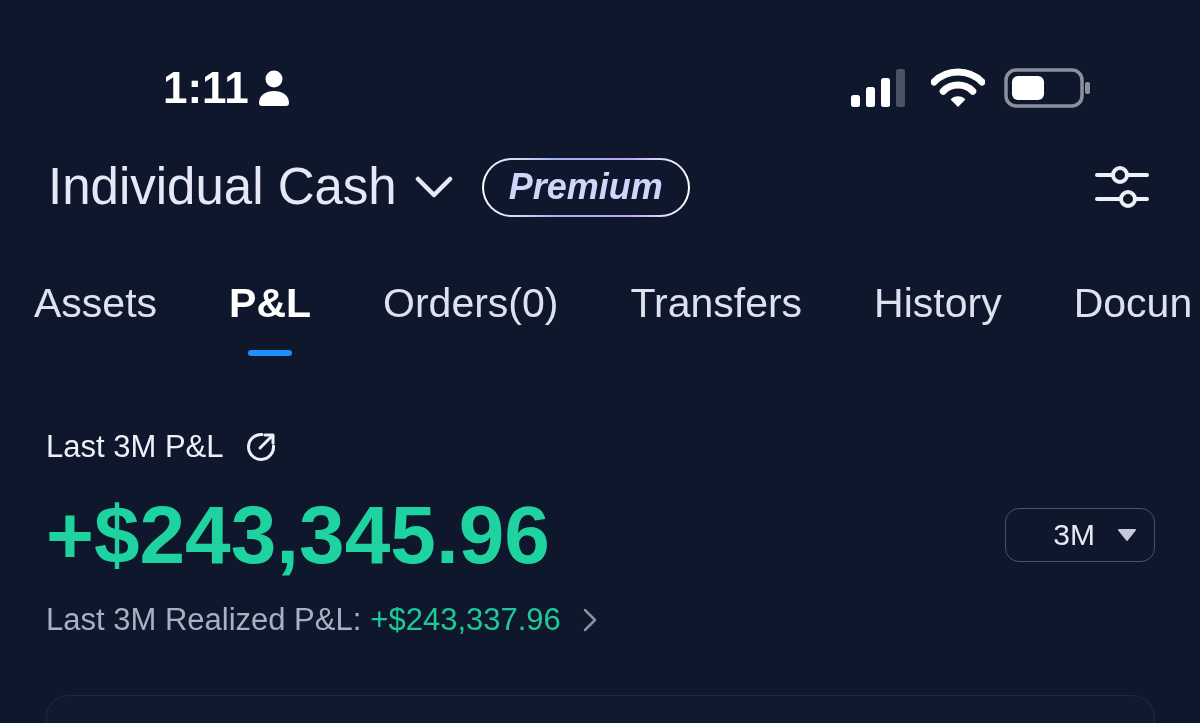 This screenshot has height=723, width=1200. I want to click on tab: Assets, so click(96, 300).